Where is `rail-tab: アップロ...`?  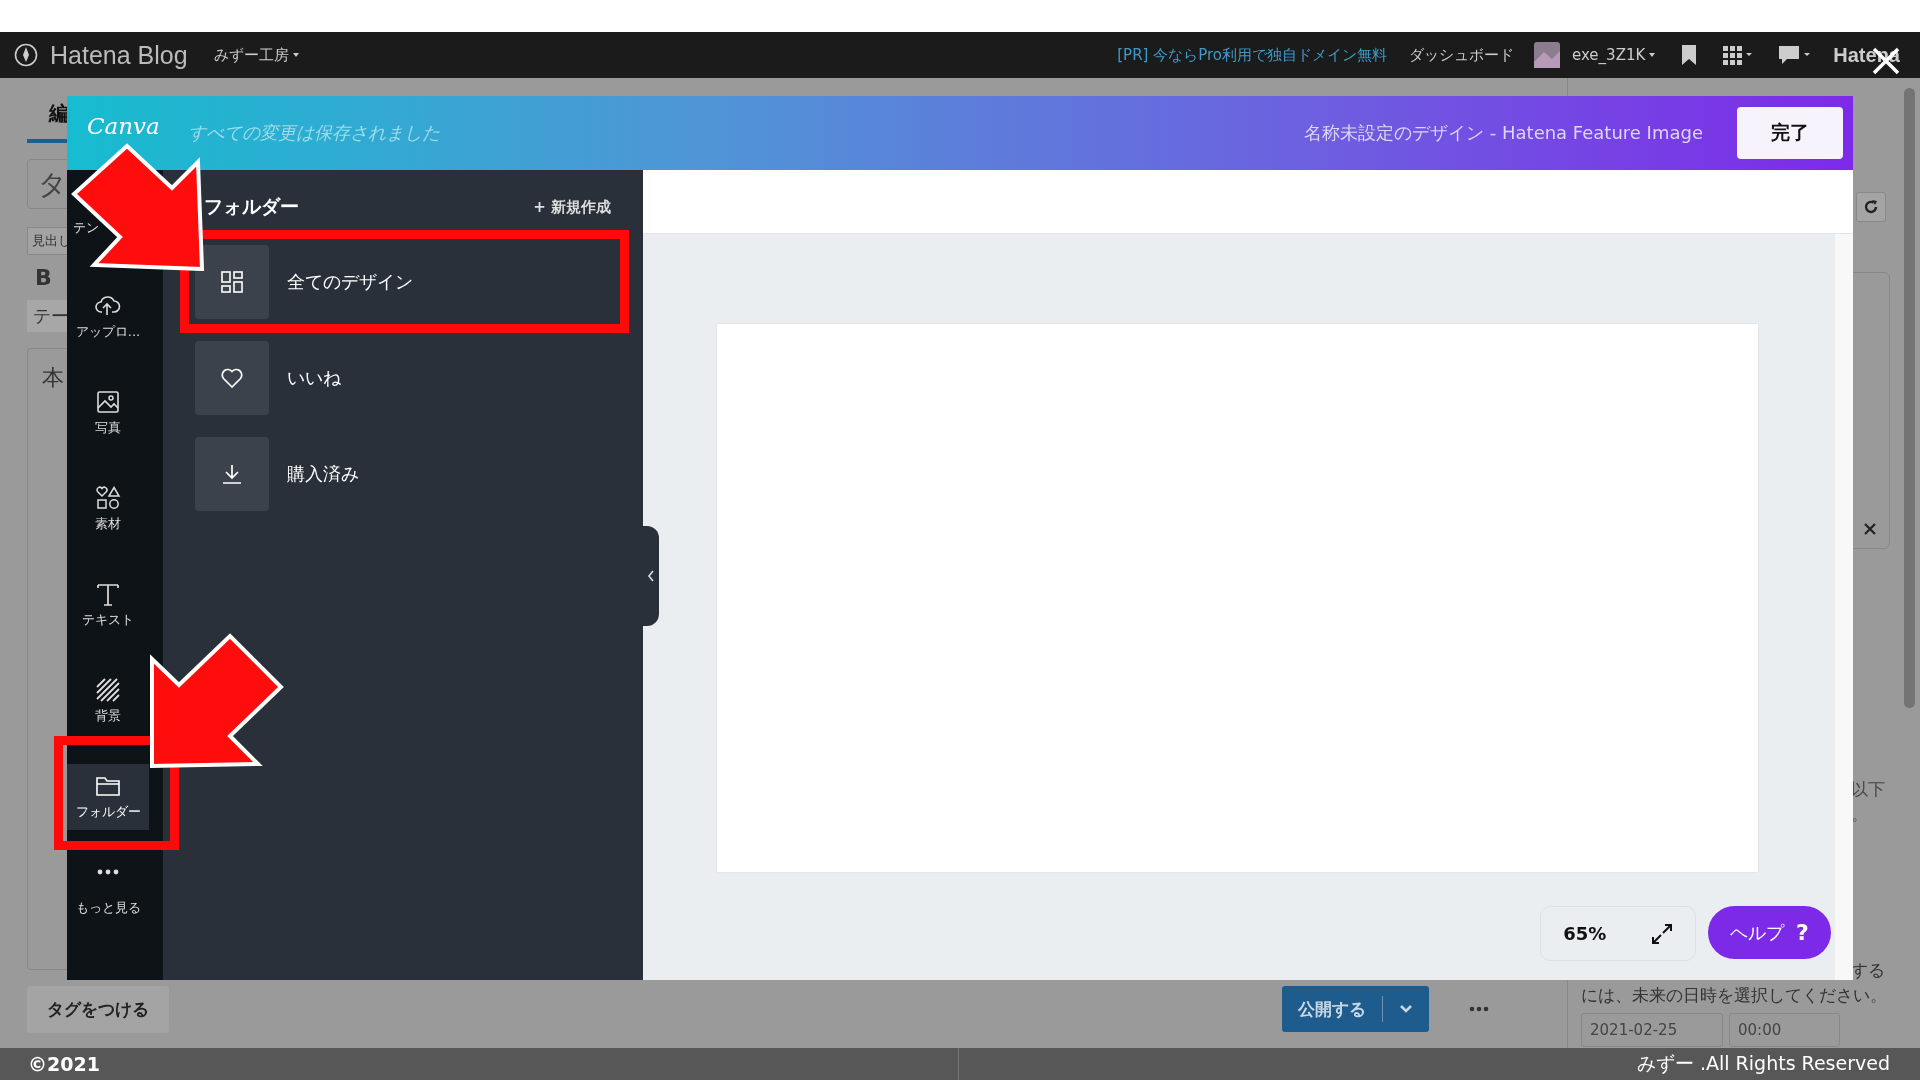
rail-tab: アップロ... is located at coordinates (108, 317).